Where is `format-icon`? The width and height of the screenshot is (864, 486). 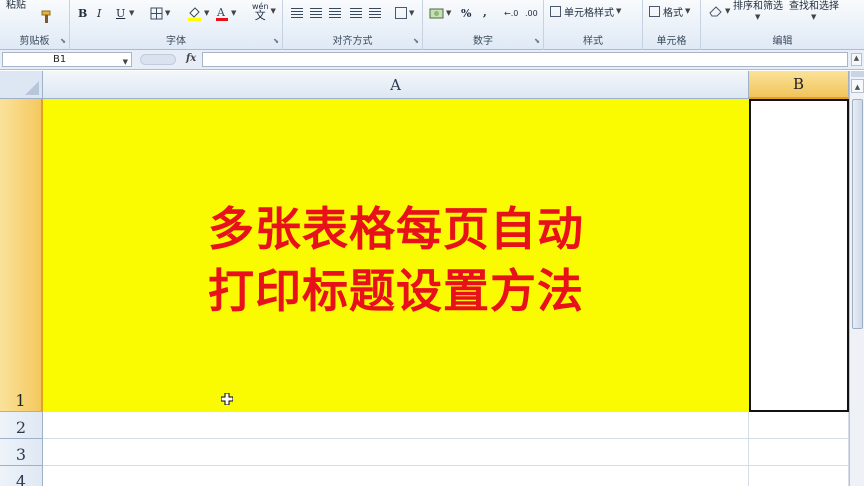 format-icon is located at coordinates (654, 11).